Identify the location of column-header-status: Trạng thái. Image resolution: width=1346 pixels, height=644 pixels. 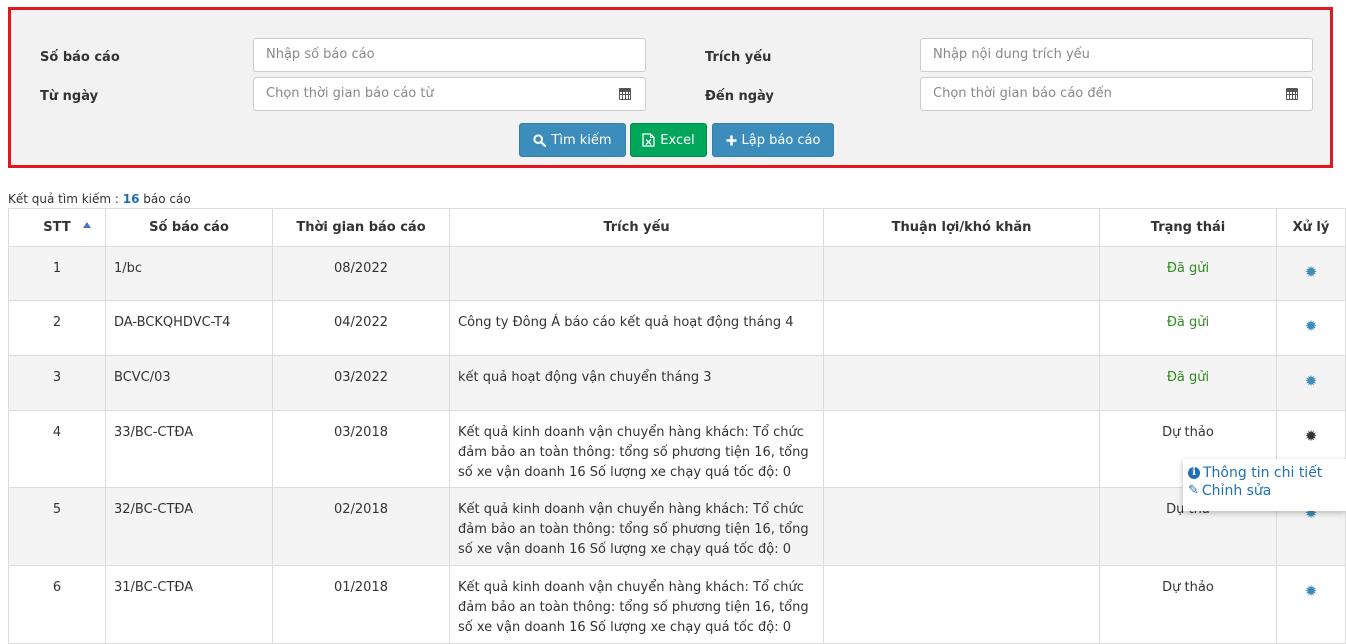
(1188, 227).